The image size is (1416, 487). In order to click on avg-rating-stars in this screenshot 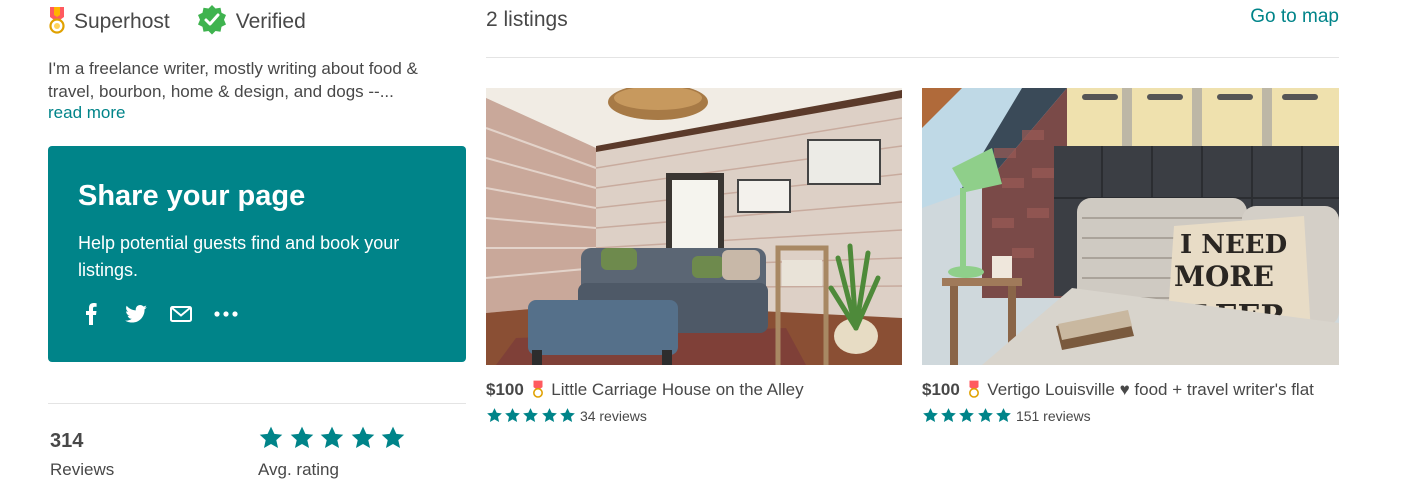, I will do `click(334, 438)`.